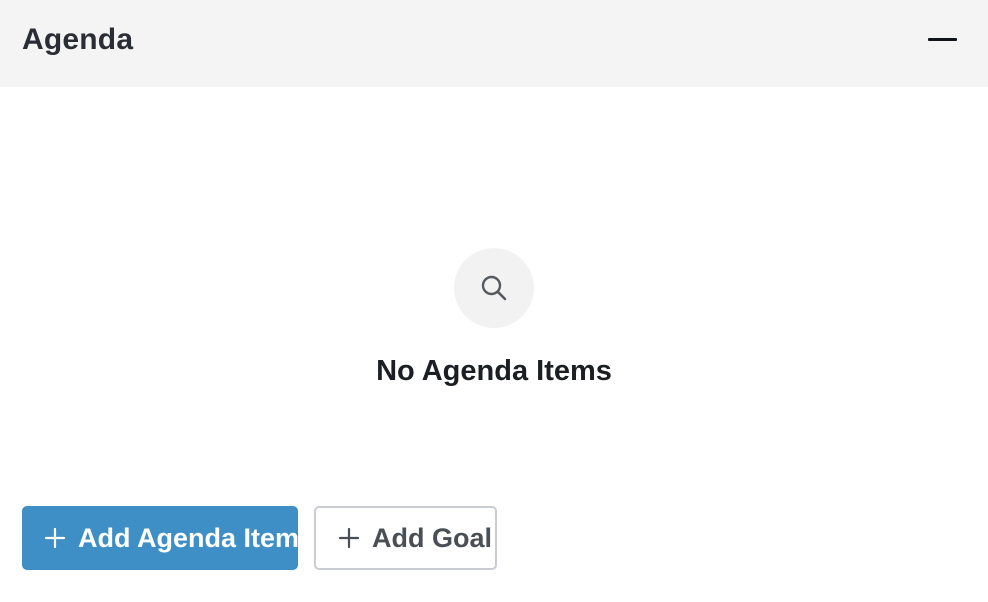 The height and width of the screenshot is (602, 988). Describe the element at coordinates (494, 371) in the screenshot. I see `empty-state-message: No Agenda Items` at that location.